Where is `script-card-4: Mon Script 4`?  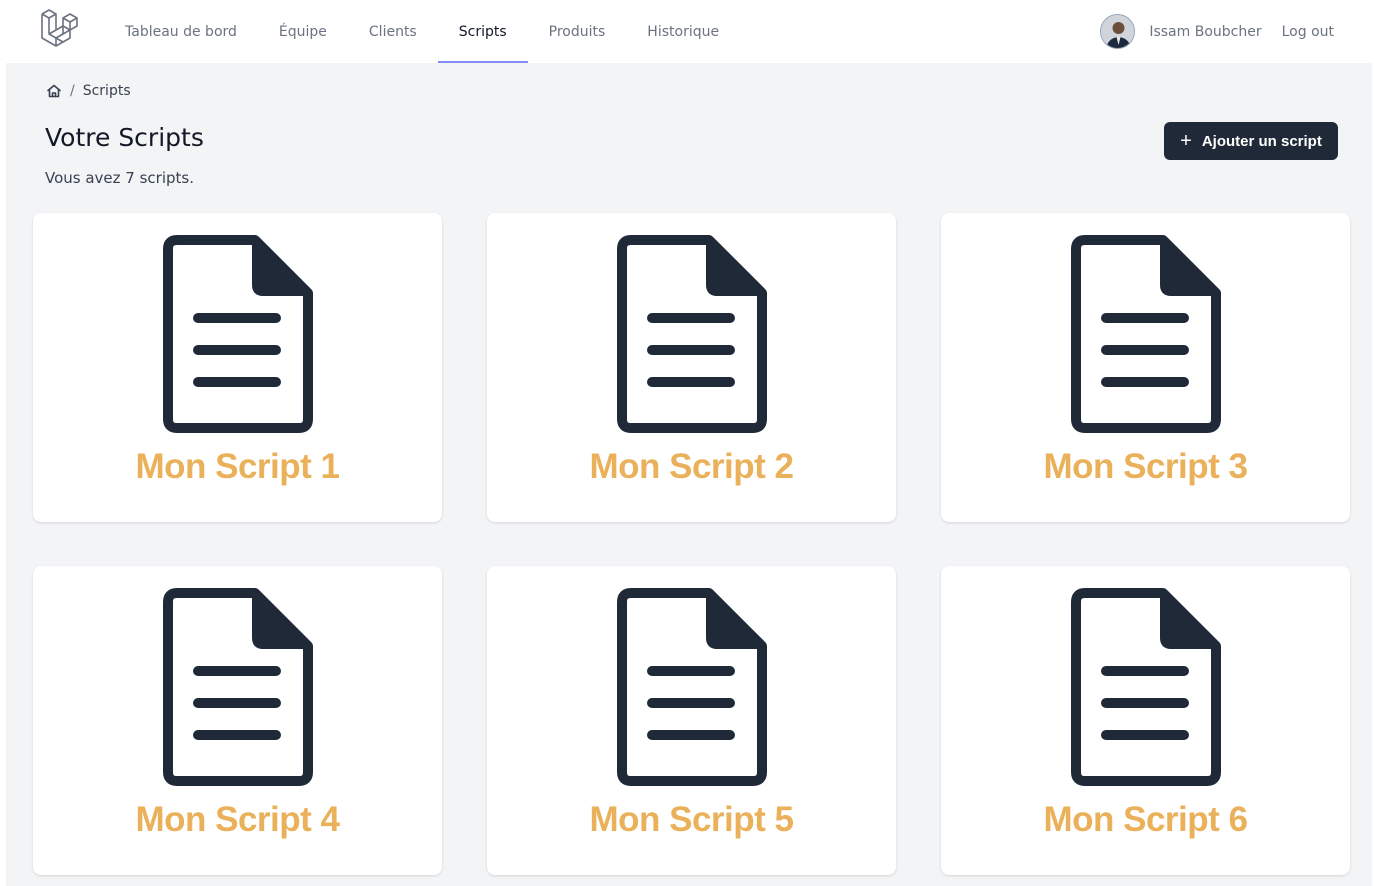 script-card-4: Mon Script 4 is located at coordinates (237, 720).